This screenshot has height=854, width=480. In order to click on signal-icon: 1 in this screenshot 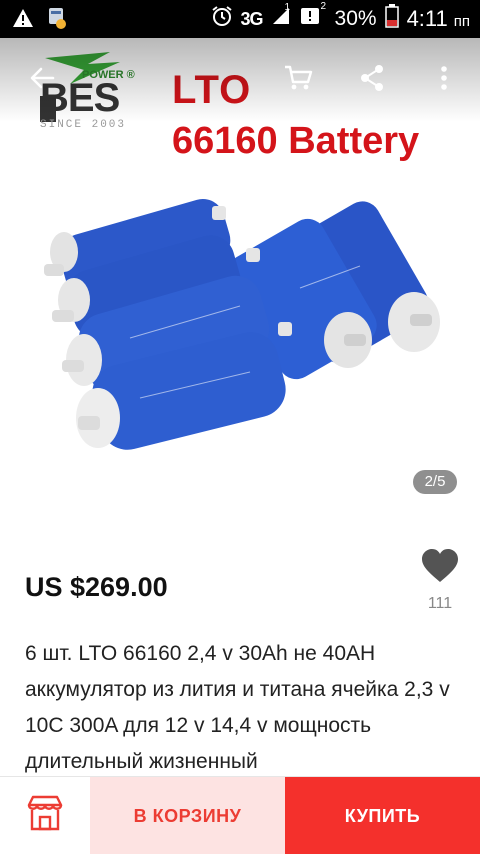, I will do `click(281, 17)`.